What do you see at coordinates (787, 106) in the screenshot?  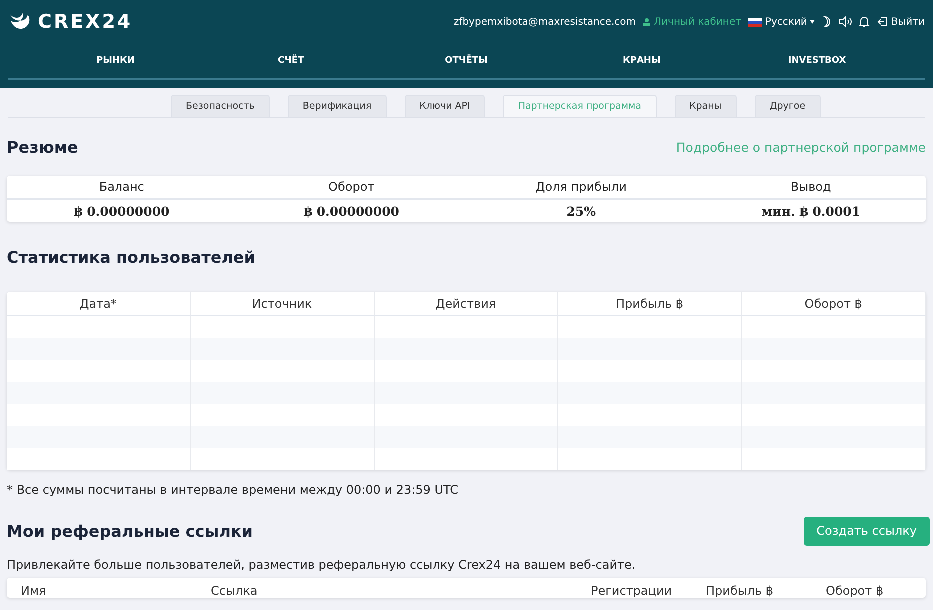 I see `settings-tab: Другое` at bounding box center [787, 106].